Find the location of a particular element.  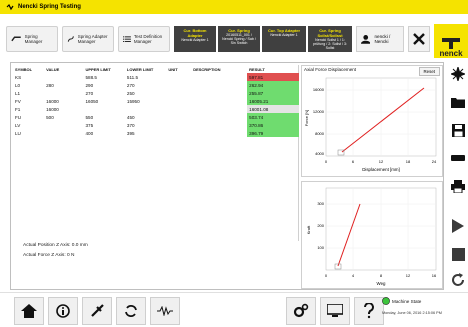

waveform-button is located at coordinates (165, 311).